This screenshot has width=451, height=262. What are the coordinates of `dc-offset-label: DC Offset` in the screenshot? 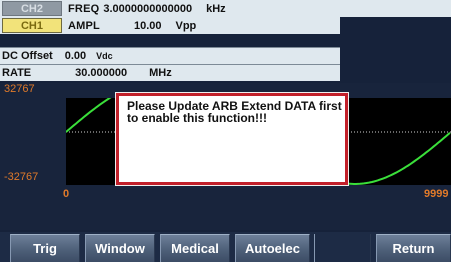 It's located at (27, 56).